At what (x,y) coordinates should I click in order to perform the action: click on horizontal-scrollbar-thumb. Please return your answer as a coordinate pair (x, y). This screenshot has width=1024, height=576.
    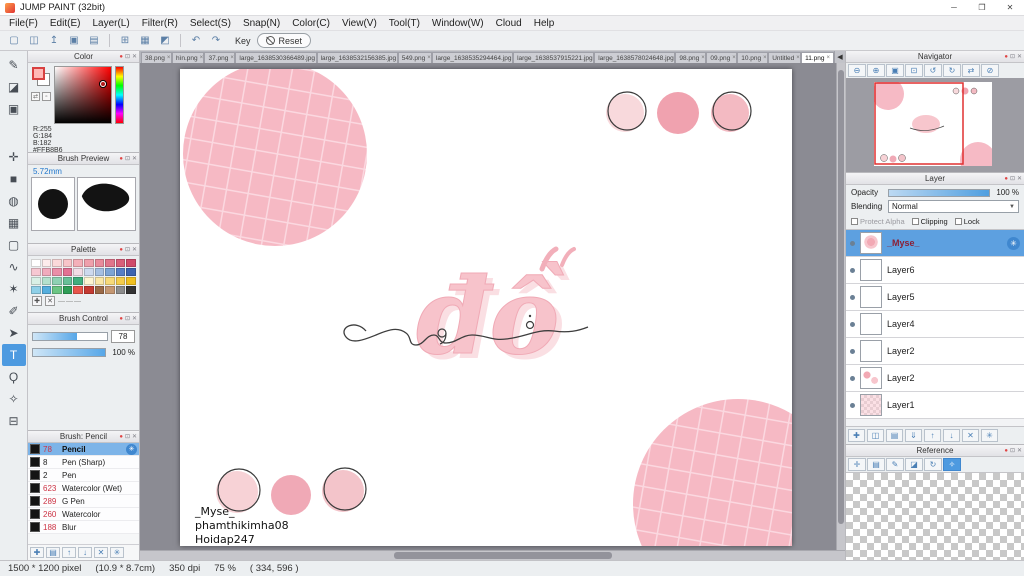
    Looking at the image, I should click on (503, 555).